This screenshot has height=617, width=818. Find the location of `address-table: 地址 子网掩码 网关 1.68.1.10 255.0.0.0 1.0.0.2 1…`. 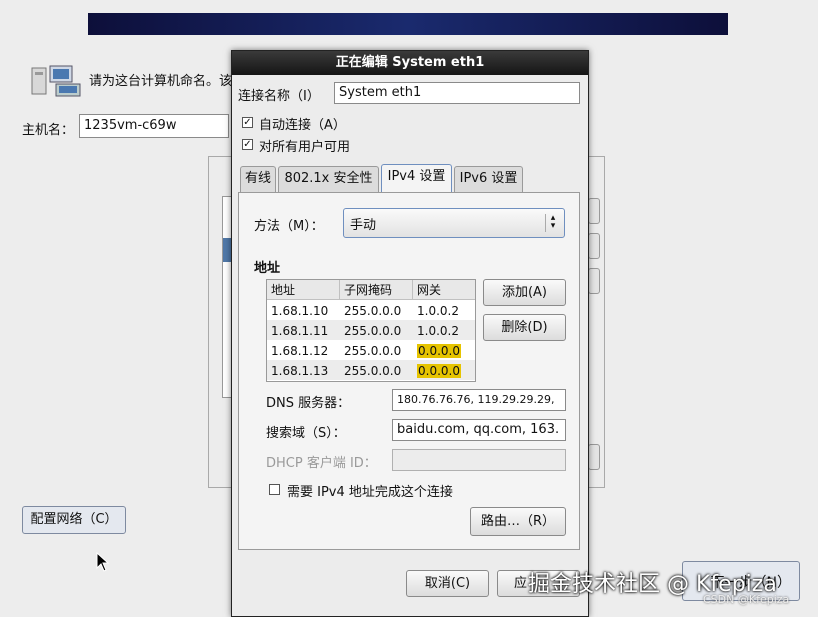

address-table: 地址 子网掩码 网关 1.68.1.10 255.0.0.0 1.0.0.2 1… is located at coordinates (371, 330).